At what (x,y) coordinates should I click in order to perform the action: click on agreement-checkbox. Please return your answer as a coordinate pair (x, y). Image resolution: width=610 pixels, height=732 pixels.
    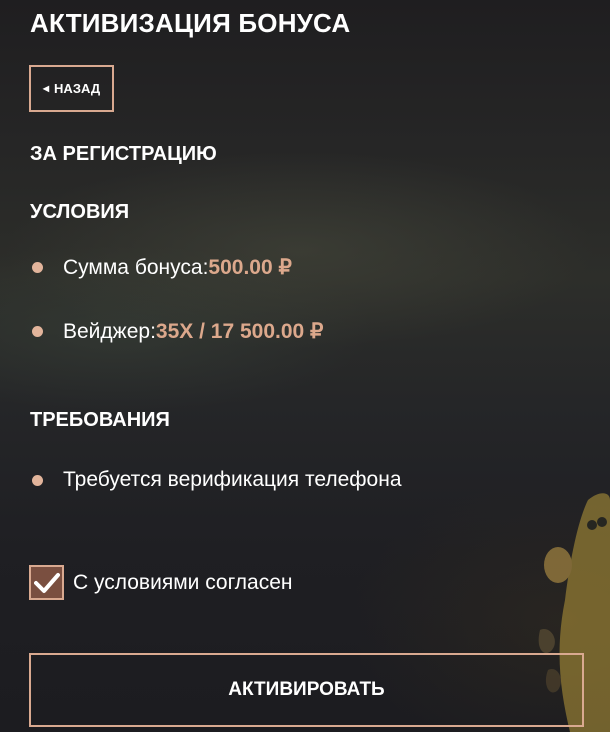
    Looking at the image, I should click on (46, 582).